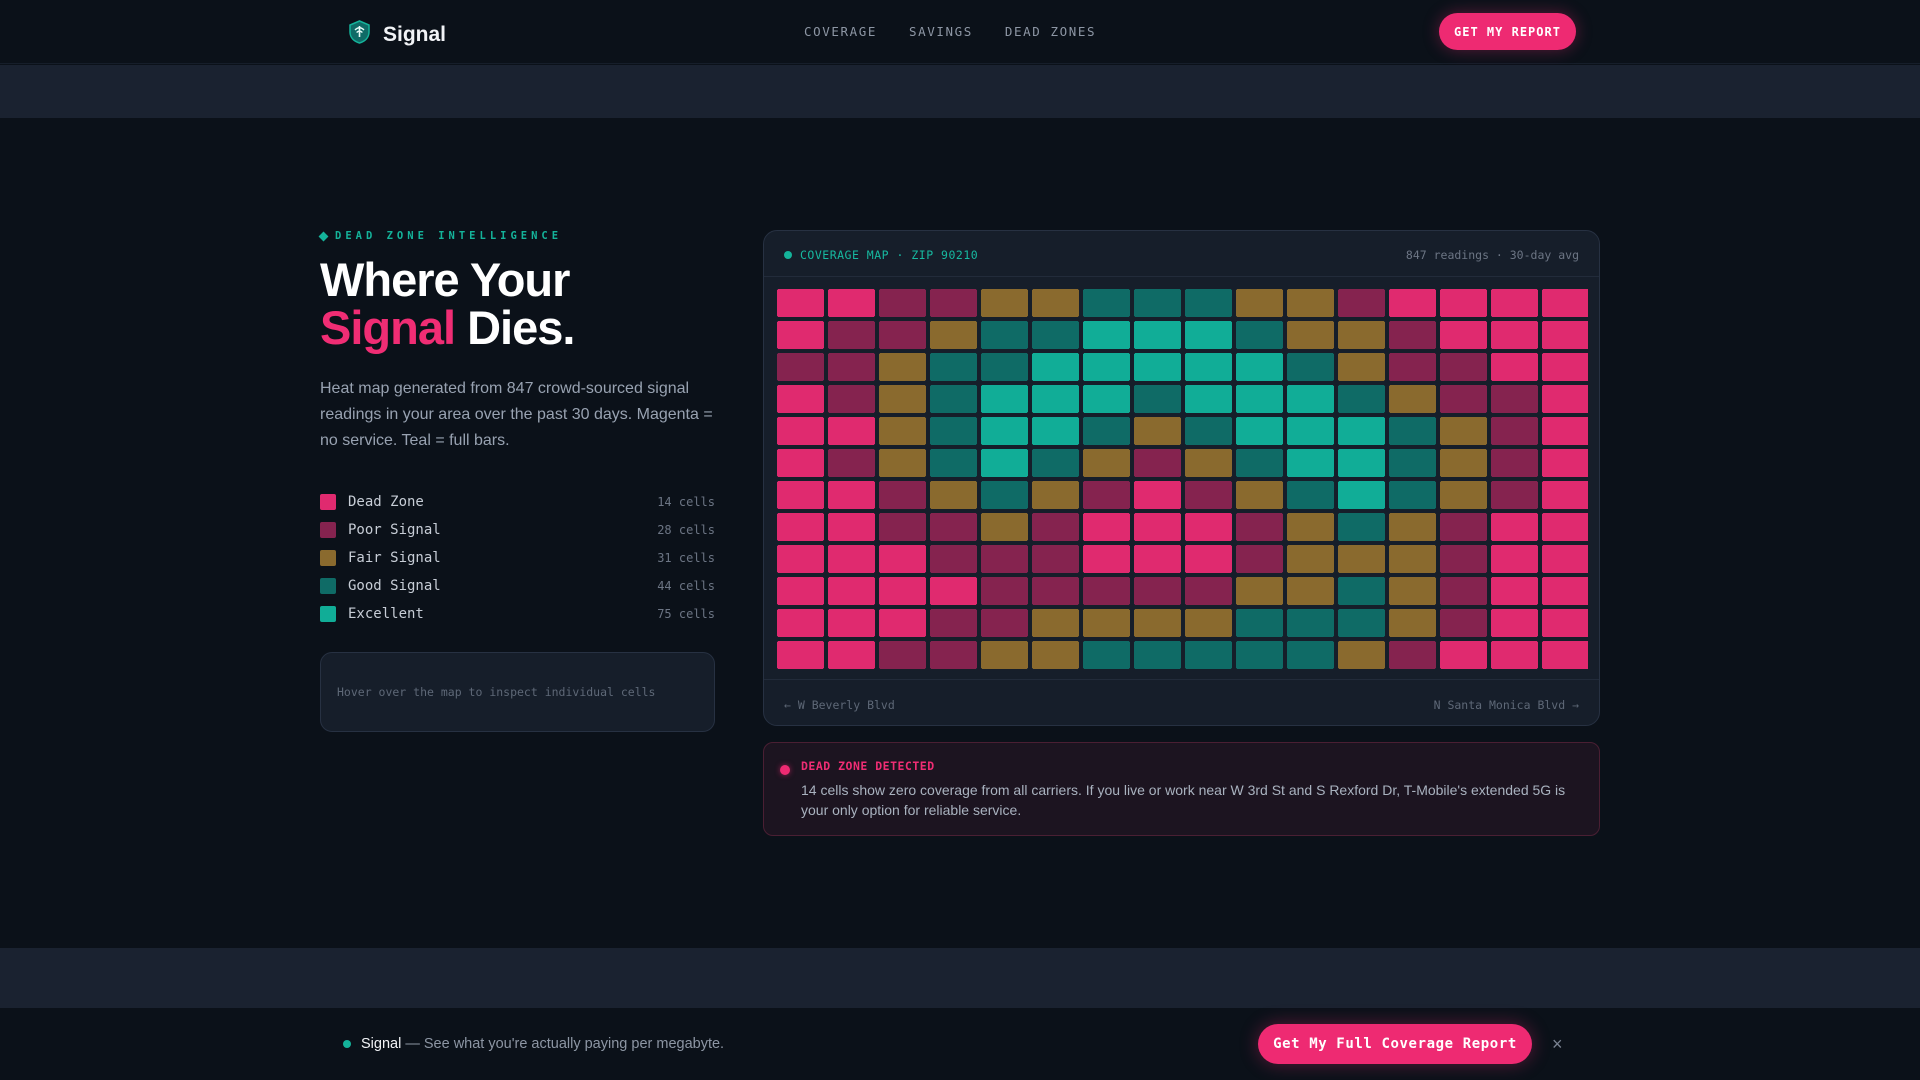 This screenshot has width=1920, height=1080. Describe the element at coordinates (941, 31) in the screenshot. I see `nav-link-savings: SAVINGS` at that location.